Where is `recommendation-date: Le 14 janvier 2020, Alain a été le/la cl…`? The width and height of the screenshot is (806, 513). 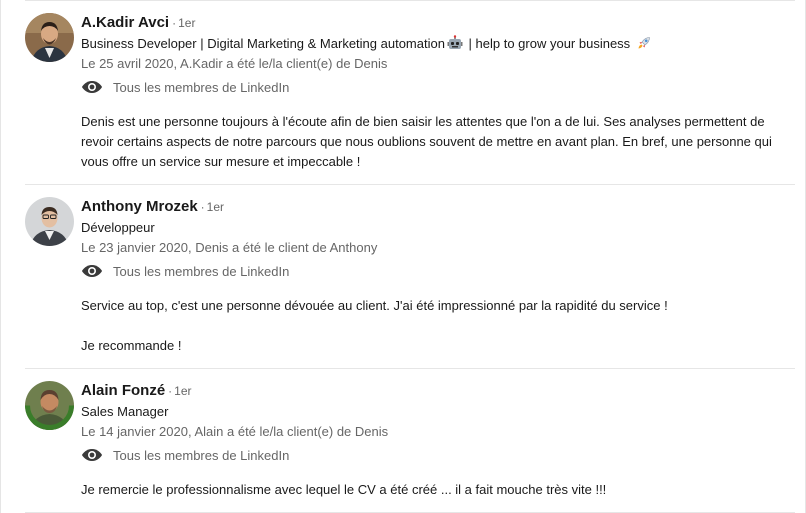 recommendation-date: Le 14 janvier 2020, Alain a été le/la cl… is located at coordinates (235, 431).